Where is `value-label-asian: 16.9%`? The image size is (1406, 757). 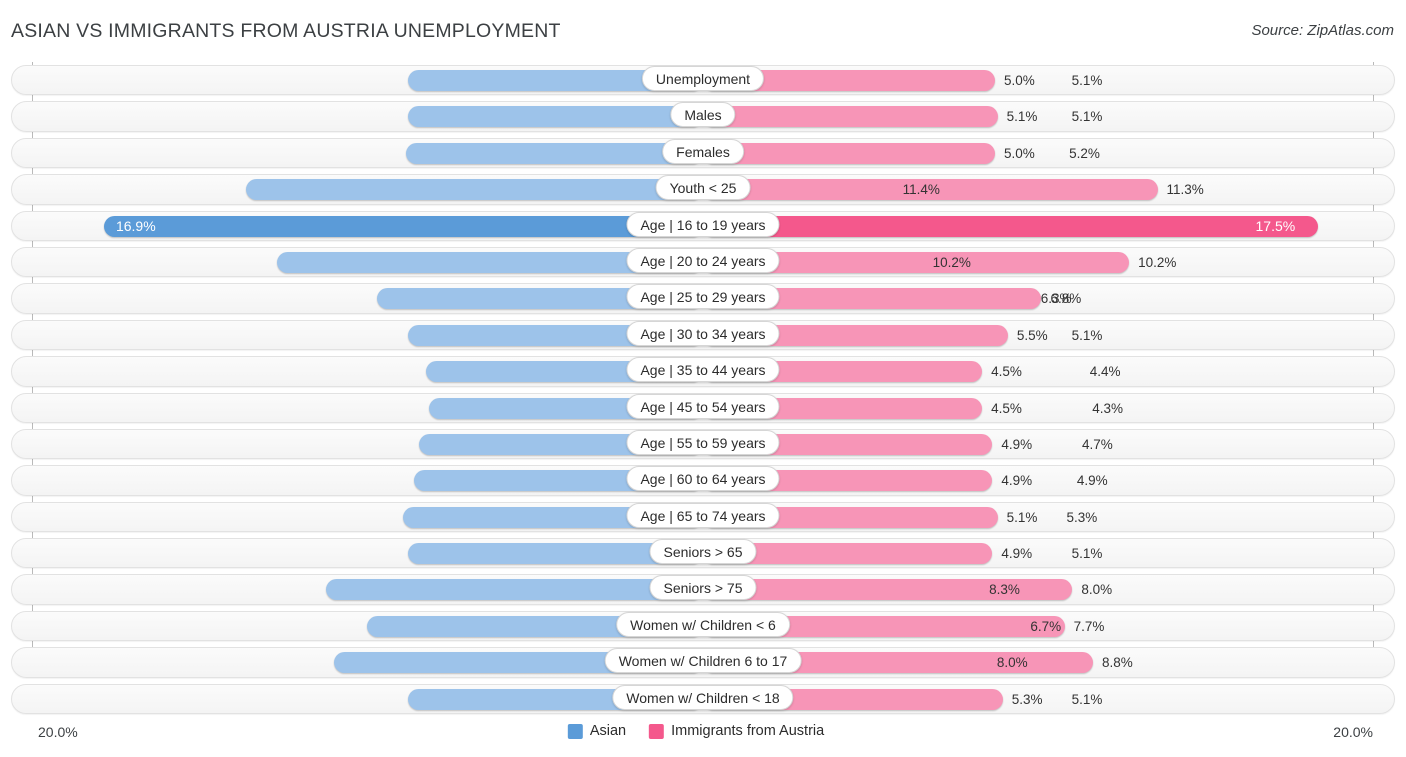 value-label-asian: 16.9% is located at coordinates (135, 225).